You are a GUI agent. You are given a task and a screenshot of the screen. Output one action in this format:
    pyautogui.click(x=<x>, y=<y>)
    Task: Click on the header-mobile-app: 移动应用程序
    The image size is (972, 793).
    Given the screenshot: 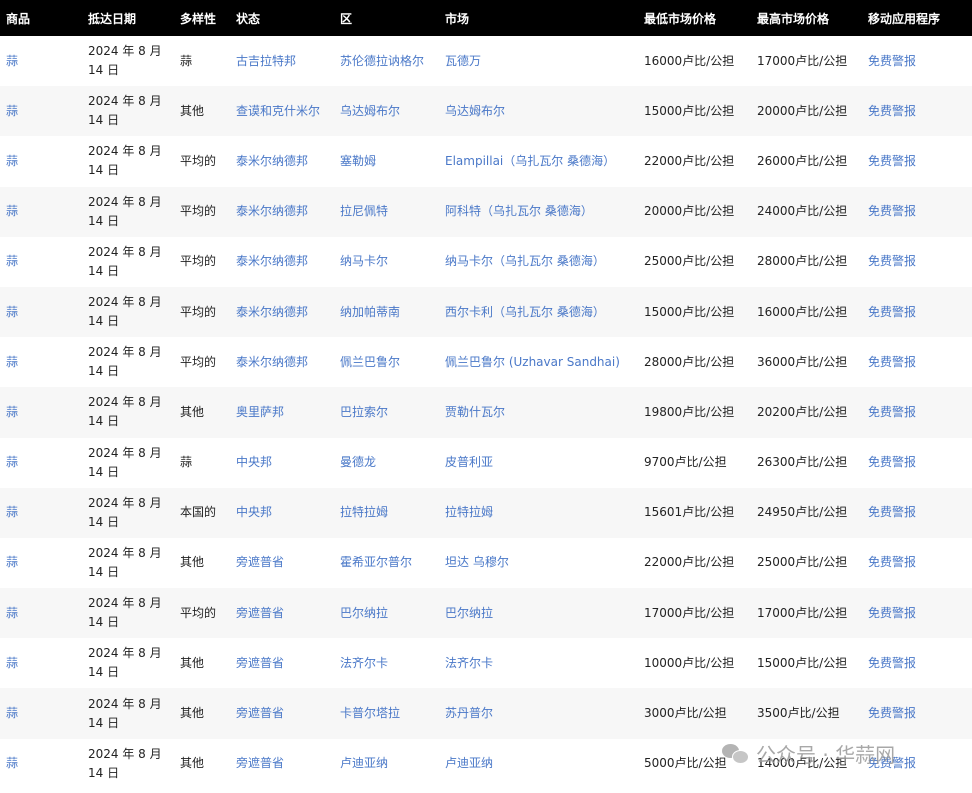 What is the action you would take?
    pyautogui.click(x=904, y=18)
    